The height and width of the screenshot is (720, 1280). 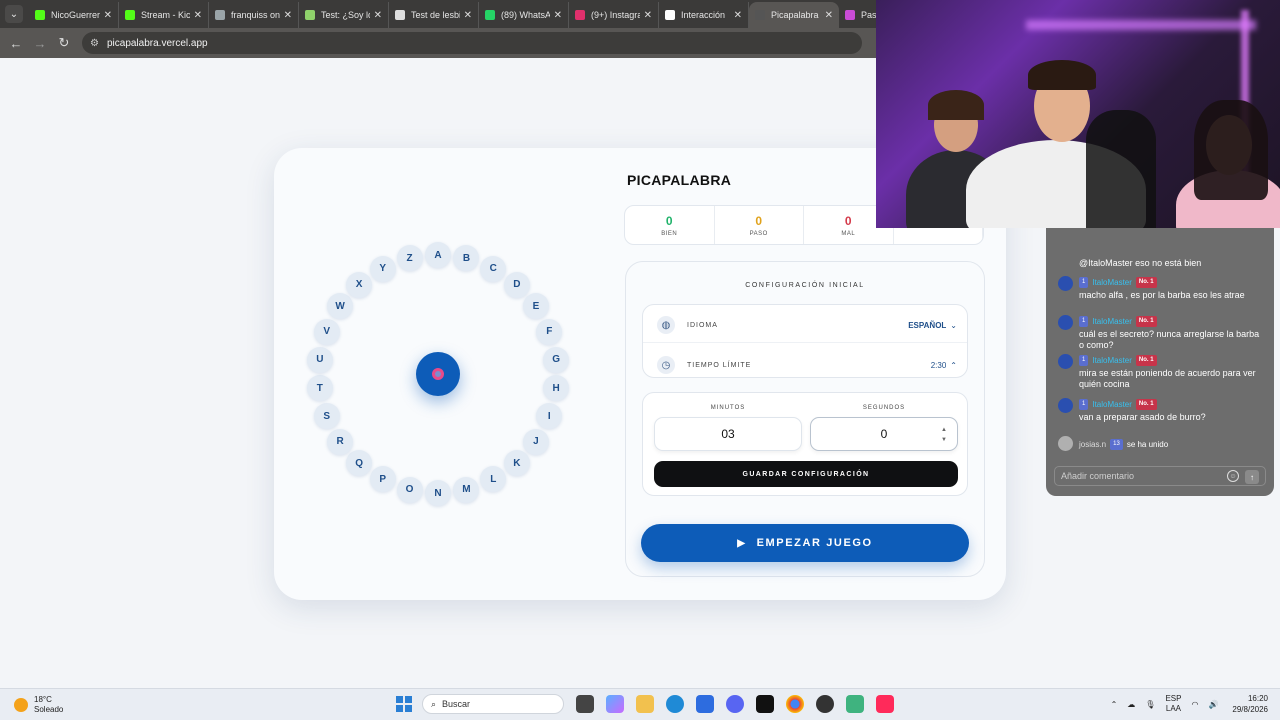 What do you see at coordinates (549, 416) in the screenshot?
I see `letter-i: I` at bounding box center [549, 416].